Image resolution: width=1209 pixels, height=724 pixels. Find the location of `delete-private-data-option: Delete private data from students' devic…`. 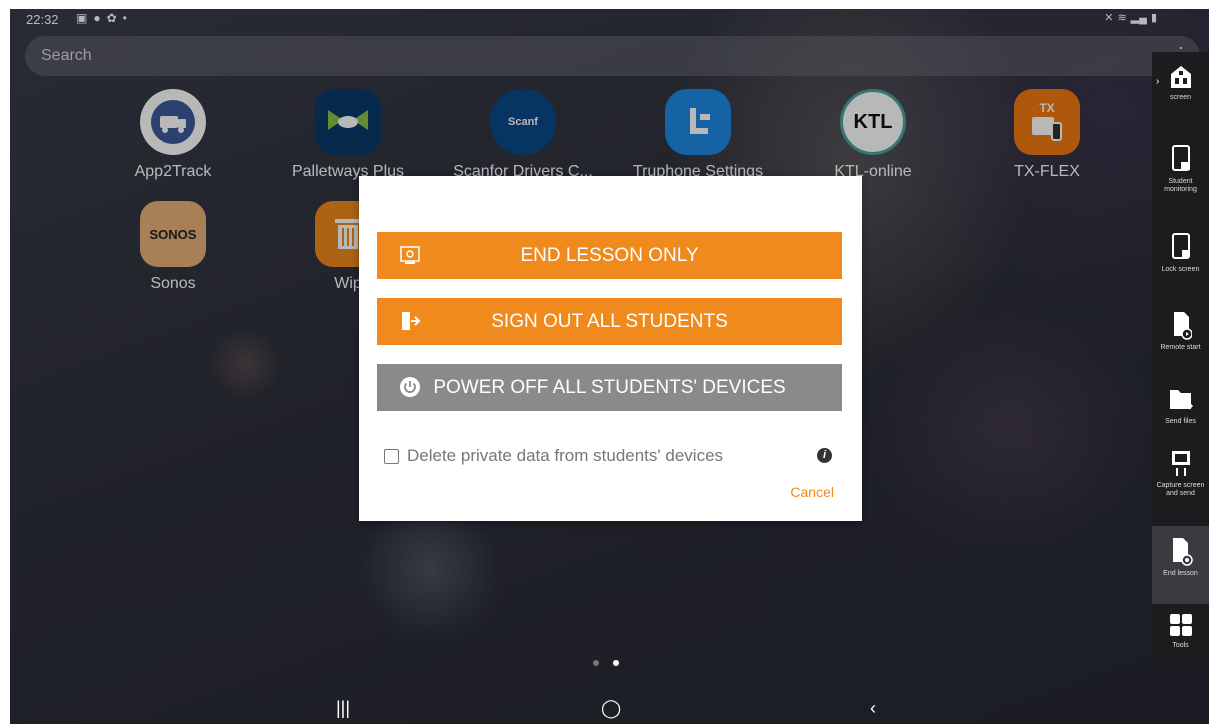

delete-private-data-option: Delete private data from students' devic… is located at coordinates (553, 456).